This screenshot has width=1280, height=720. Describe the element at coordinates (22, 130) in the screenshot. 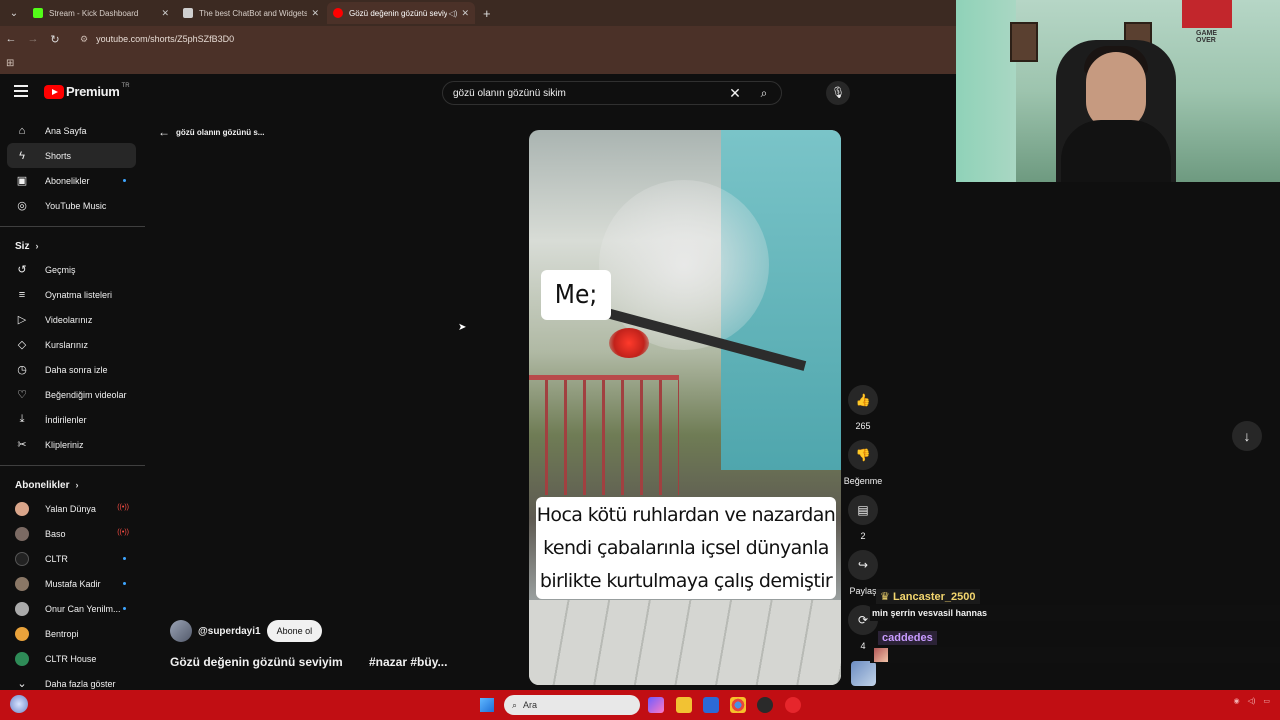

I see `home-icon: ⌂` at that location.